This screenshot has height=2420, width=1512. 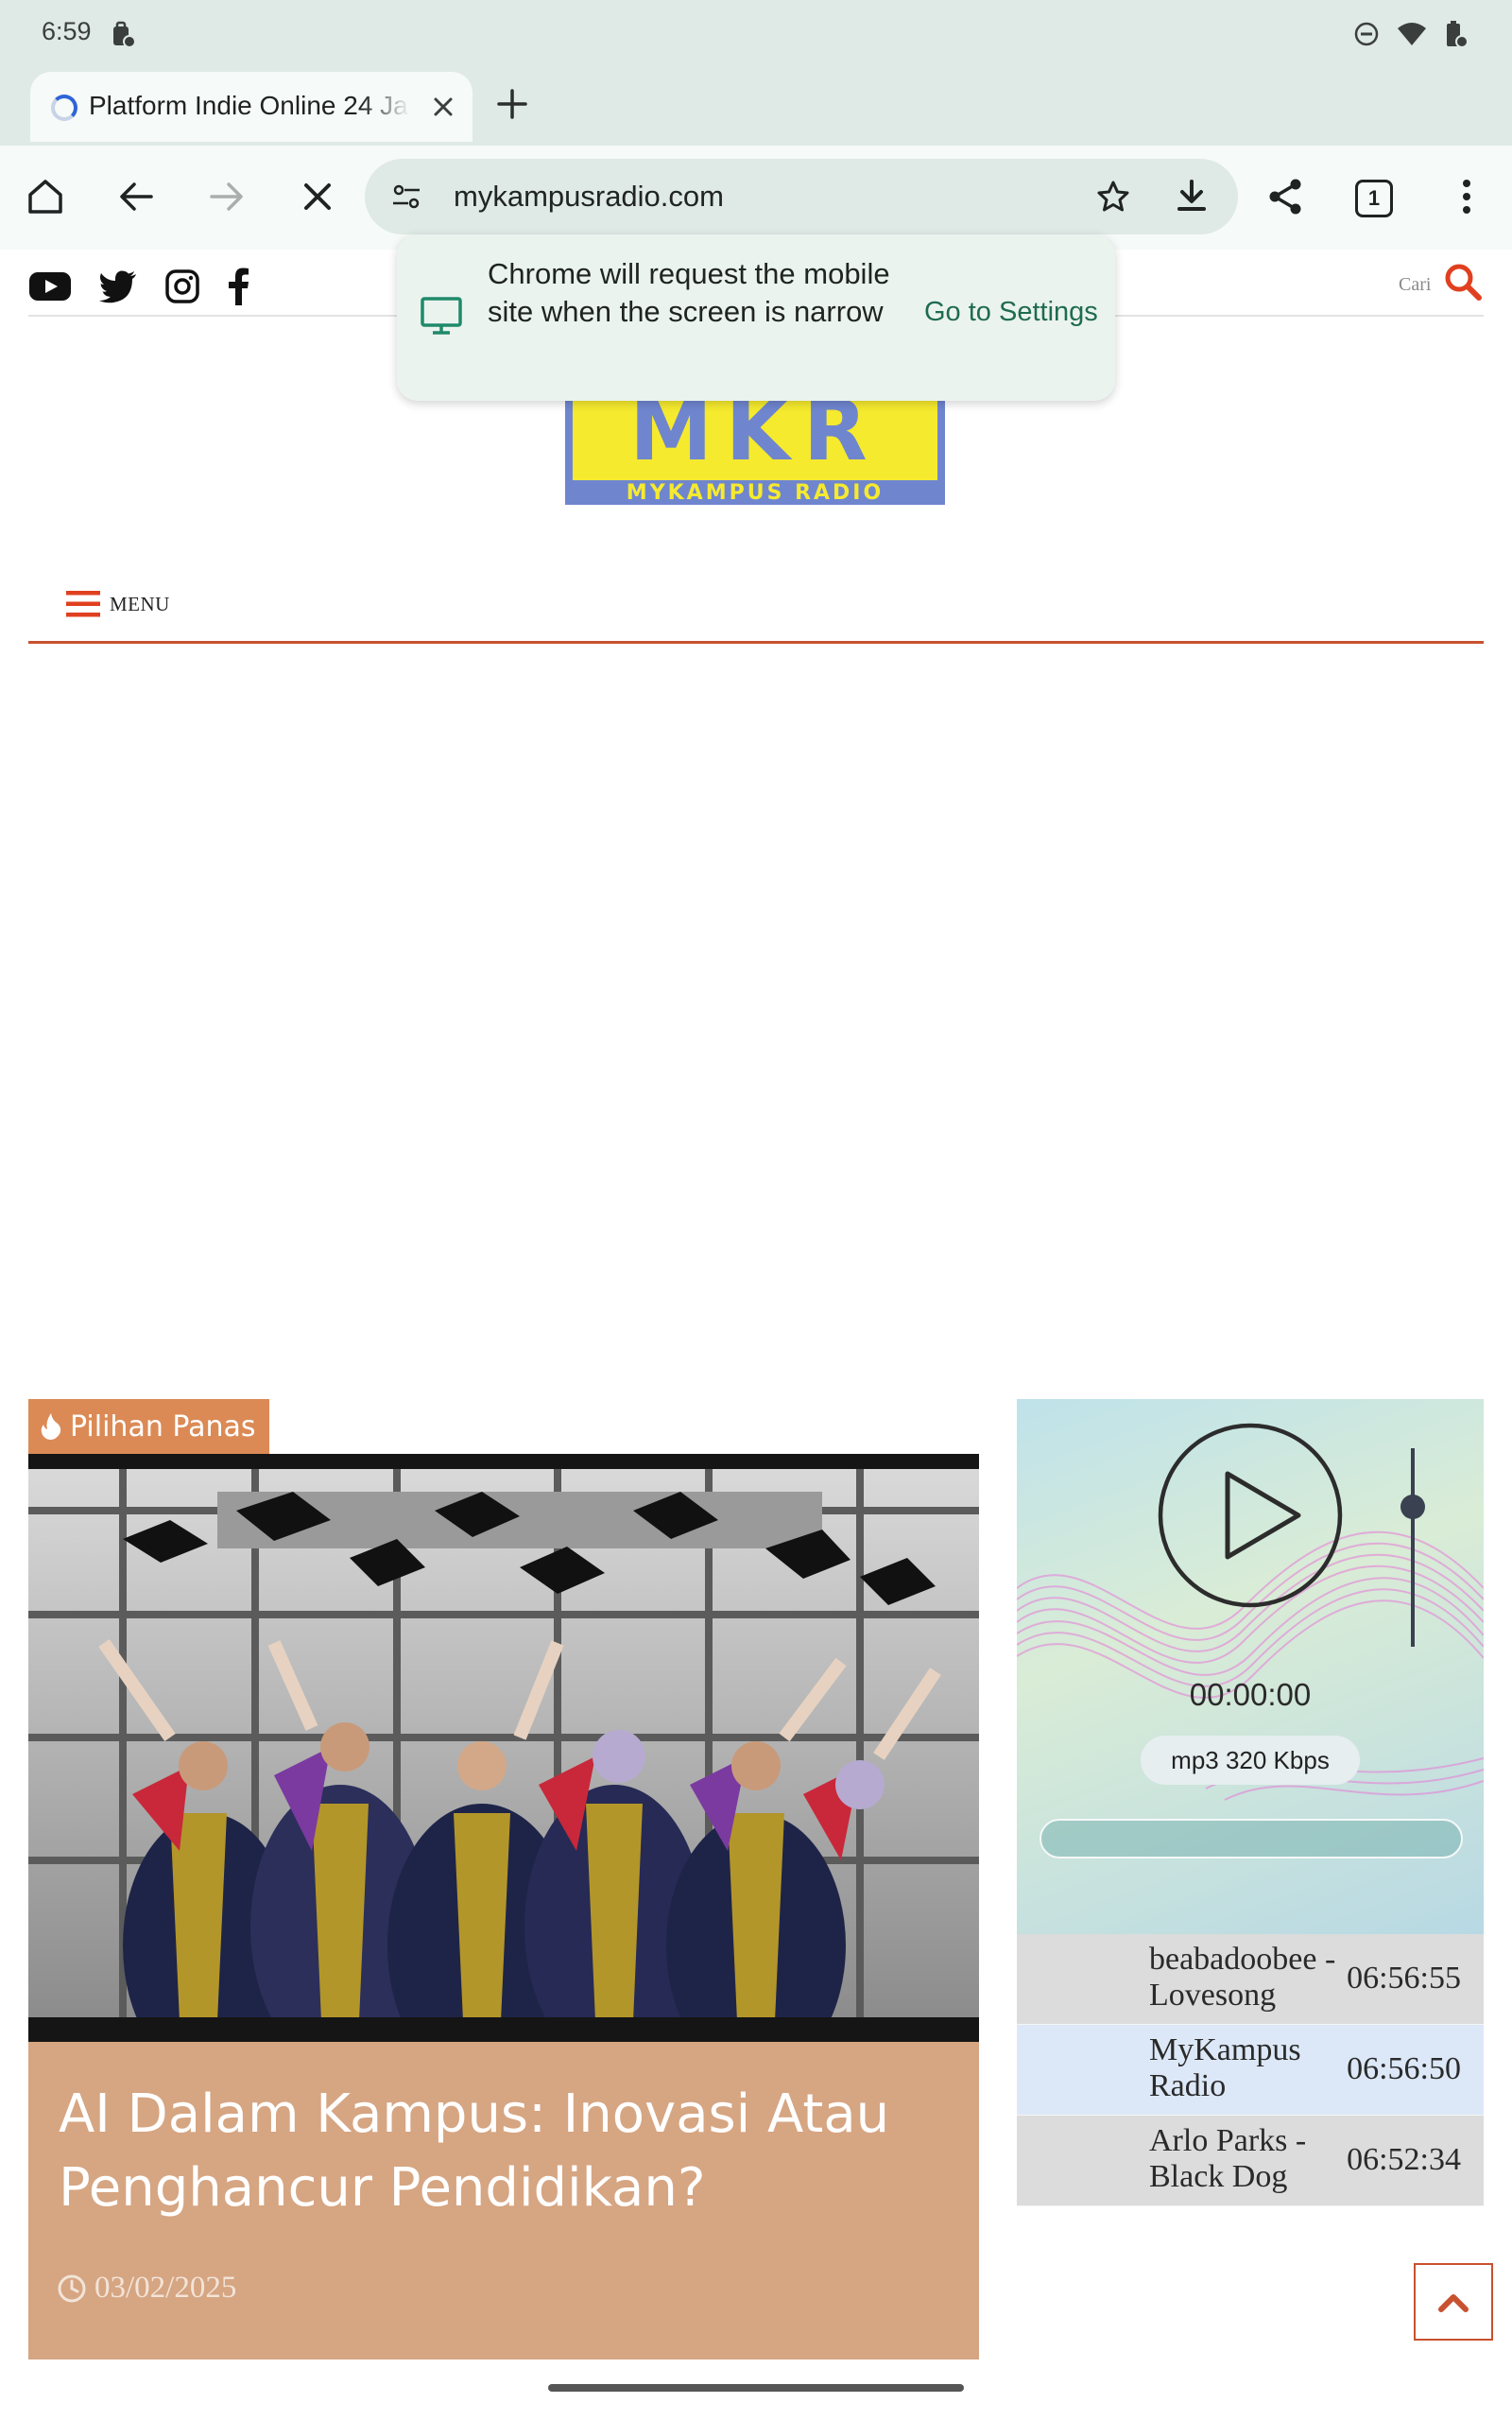 What do you see at coordinates (1366, 34) in the screenshot?
I see `do-not-disturb-icon` at bounding box center [1366, 34].